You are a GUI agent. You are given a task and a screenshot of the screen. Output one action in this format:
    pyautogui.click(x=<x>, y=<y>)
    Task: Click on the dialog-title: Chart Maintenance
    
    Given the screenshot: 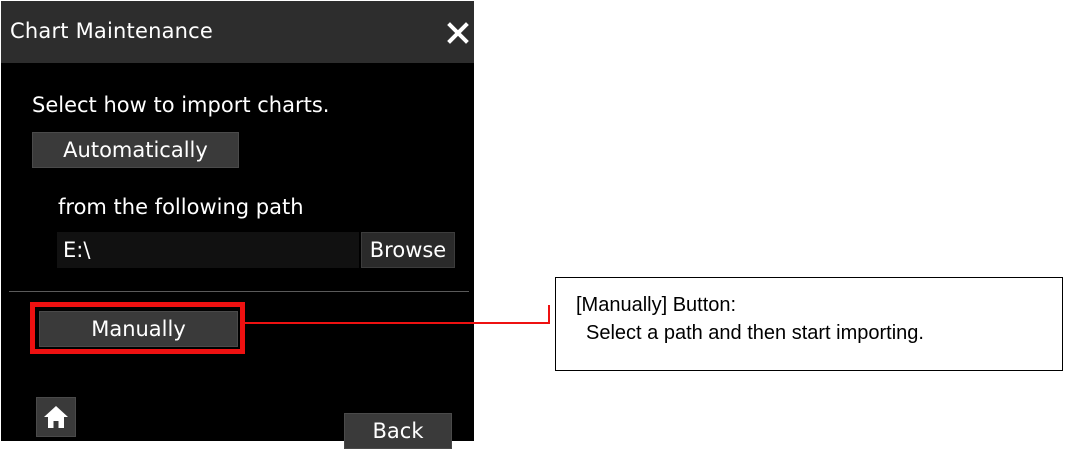 What is the action you would take?
    pyautogui.click(x=112, y=31)
    